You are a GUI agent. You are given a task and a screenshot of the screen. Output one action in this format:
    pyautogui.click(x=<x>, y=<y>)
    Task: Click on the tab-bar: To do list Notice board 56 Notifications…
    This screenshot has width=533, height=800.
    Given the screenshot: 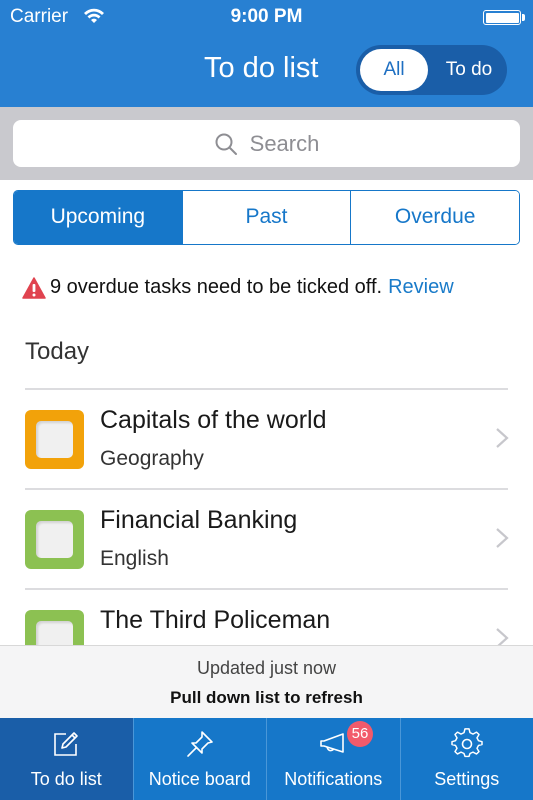 What is the action you would take?
    pyautogui.click(x=266, y=759)
    